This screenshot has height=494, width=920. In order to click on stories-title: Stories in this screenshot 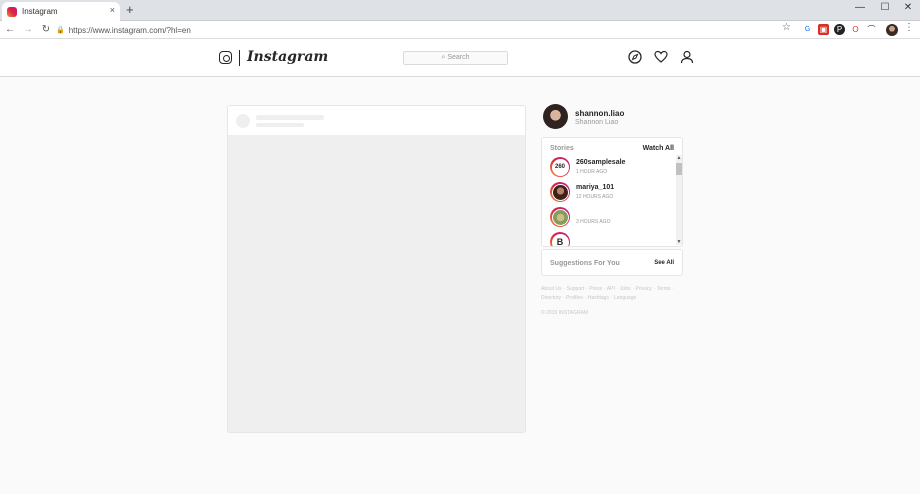, I will do `click(562, 148)`.